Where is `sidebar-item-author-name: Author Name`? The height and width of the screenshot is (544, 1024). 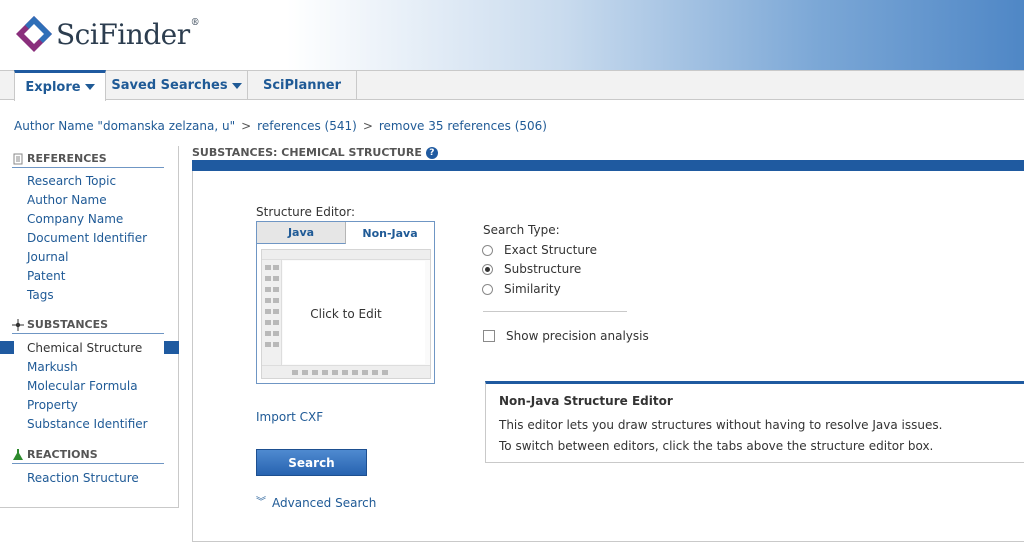
sidebar-item-author-name: Author Name is located at coordinates (67, 200).